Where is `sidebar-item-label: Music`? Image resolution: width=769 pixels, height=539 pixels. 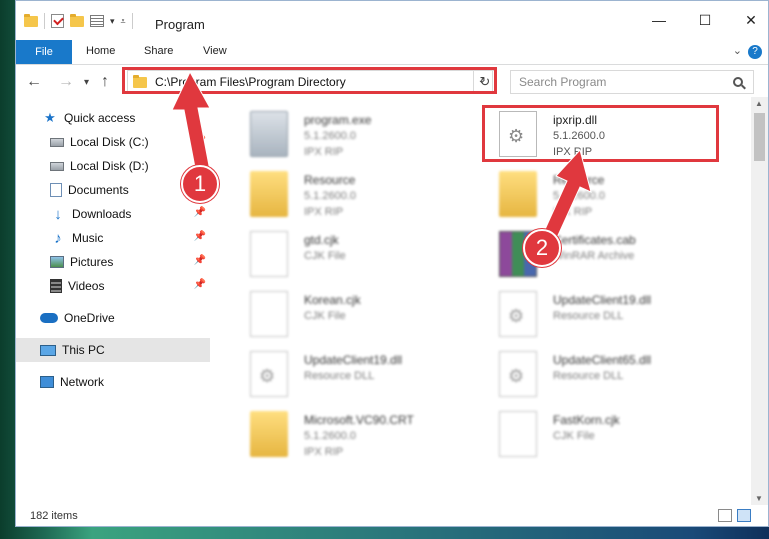
sidebar-item-label: Music is located at coordinates (88, 238).